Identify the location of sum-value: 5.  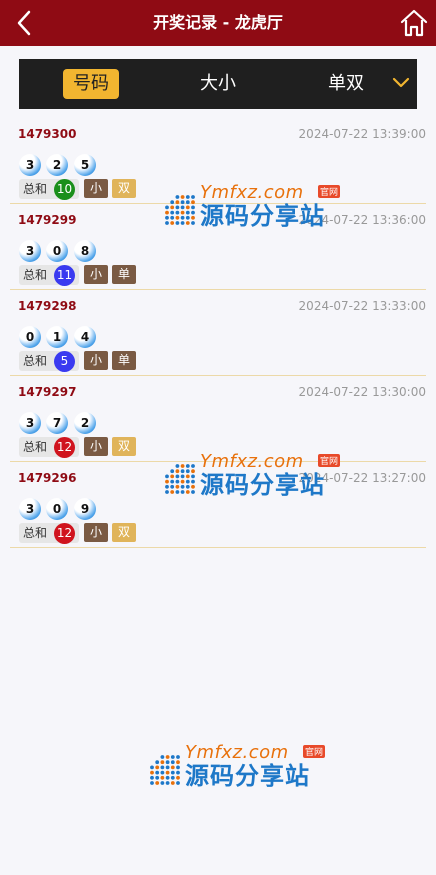
(64, 361).